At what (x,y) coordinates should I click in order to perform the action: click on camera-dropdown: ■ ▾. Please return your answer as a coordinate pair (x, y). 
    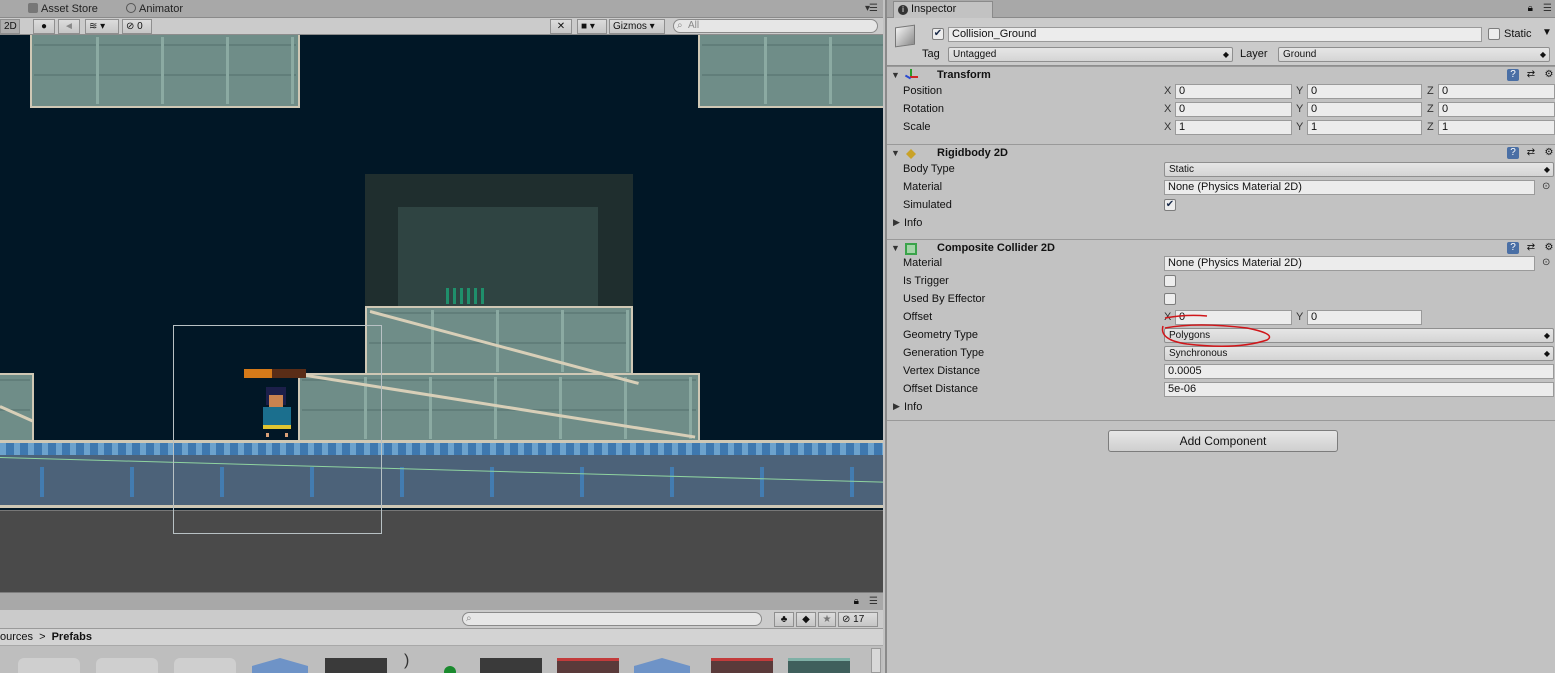
    Looking at the image, I should click on (592, 26).